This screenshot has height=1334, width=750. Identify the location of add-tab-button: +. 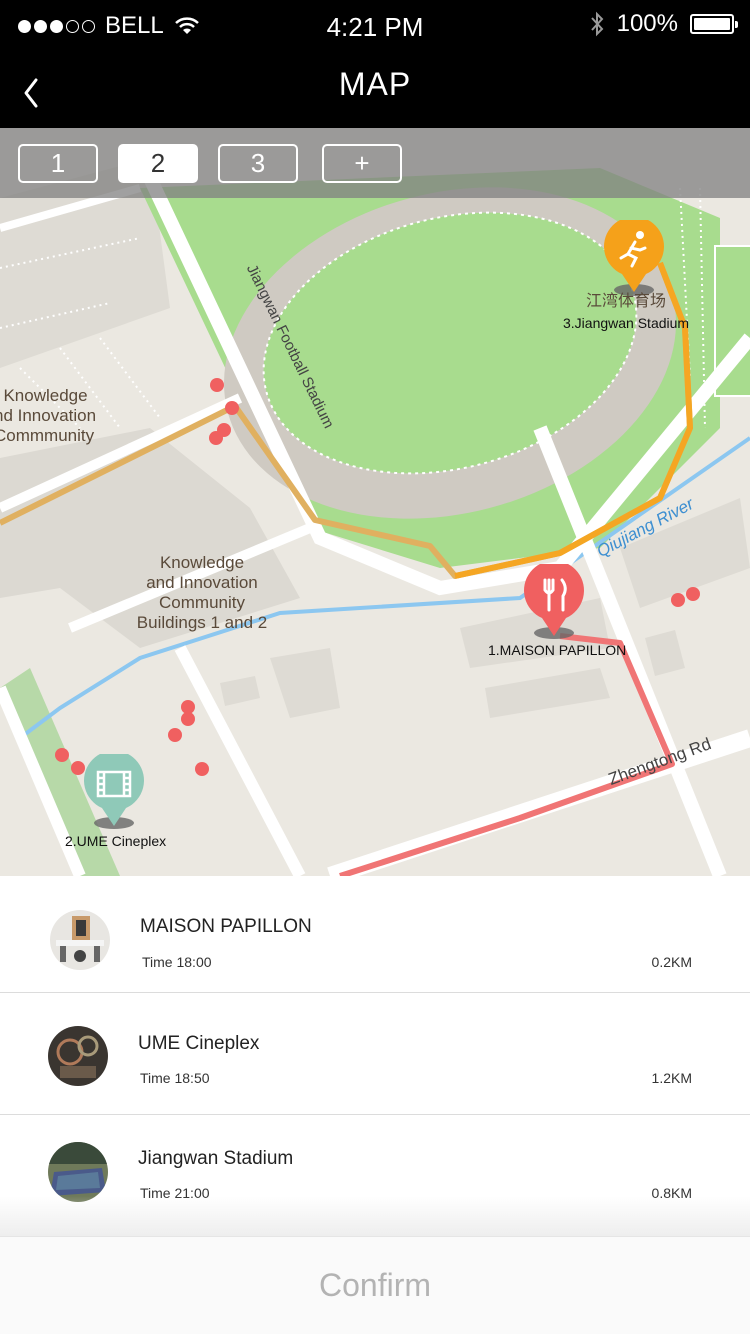
(362, 163).